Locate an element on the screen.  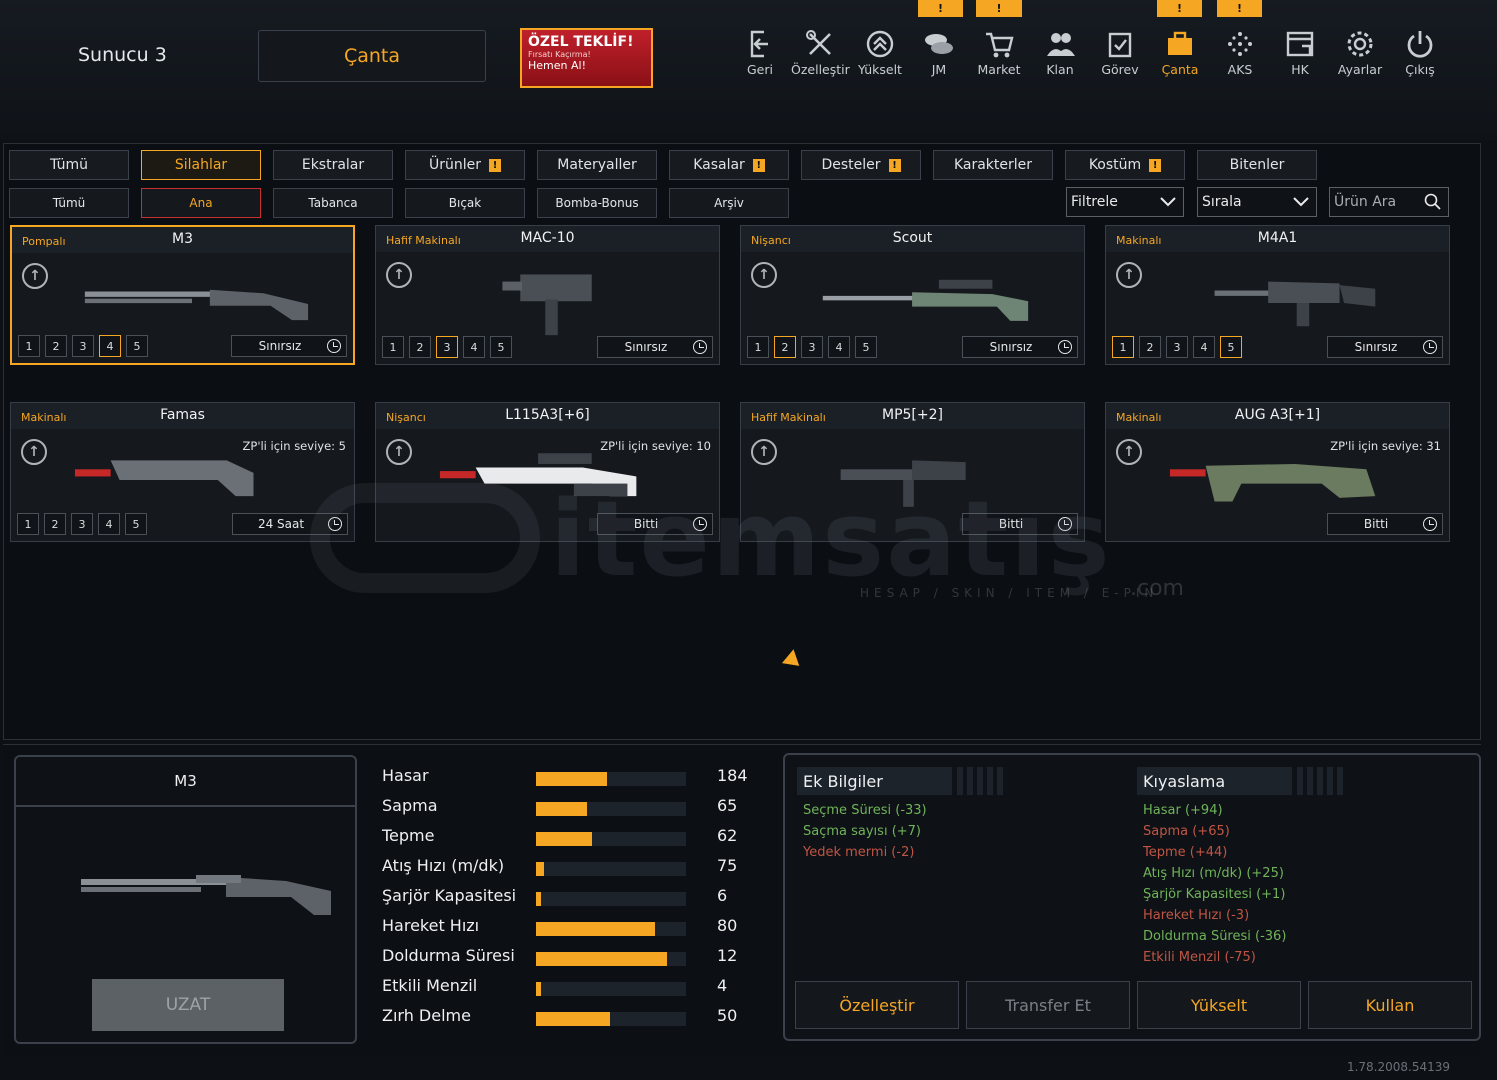
tab-6: Desteler! is located at coordinates (861, 165).